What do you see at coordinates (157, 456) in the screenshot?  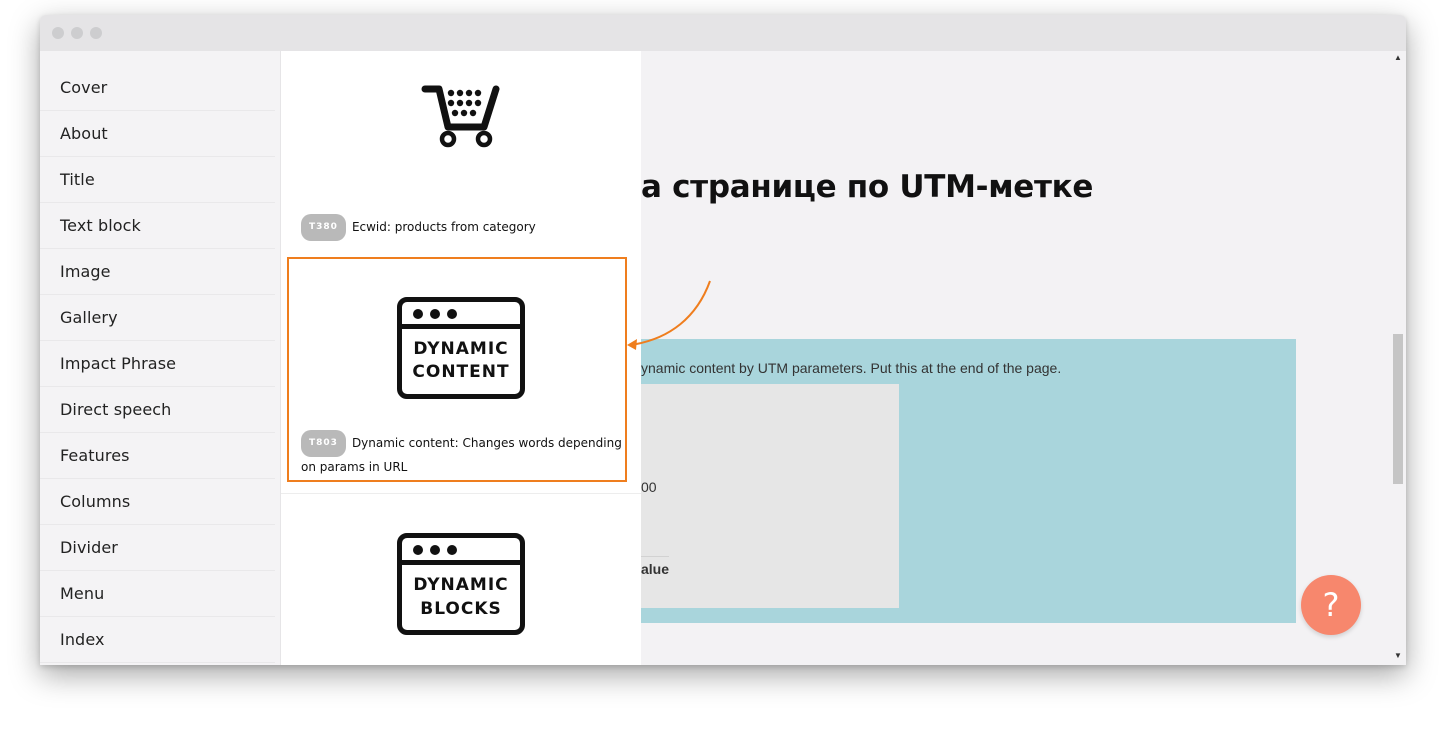 I see `category-features: Features` at bounding box center [157, 456].